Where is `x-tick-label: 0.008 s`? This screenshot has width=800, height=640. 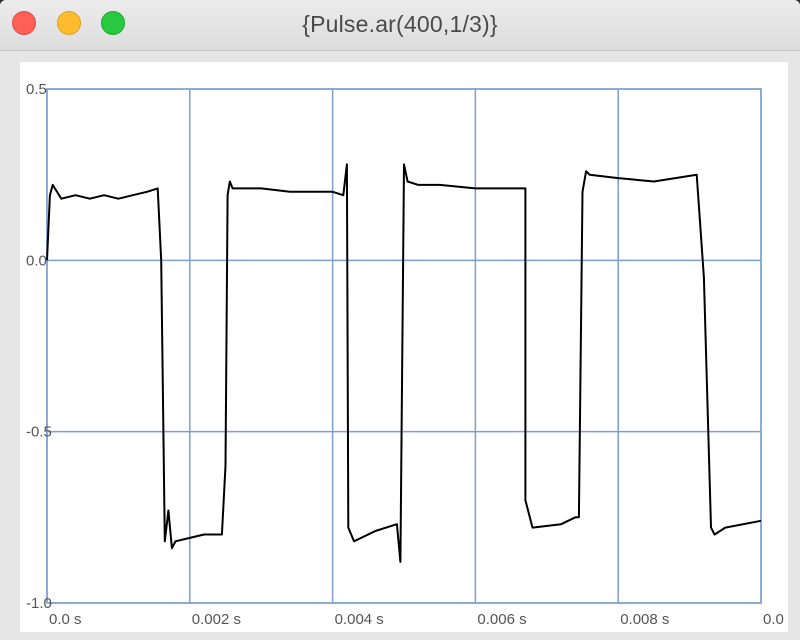
x-tick-label: 0.008 s is located at coordinates (644, 619).